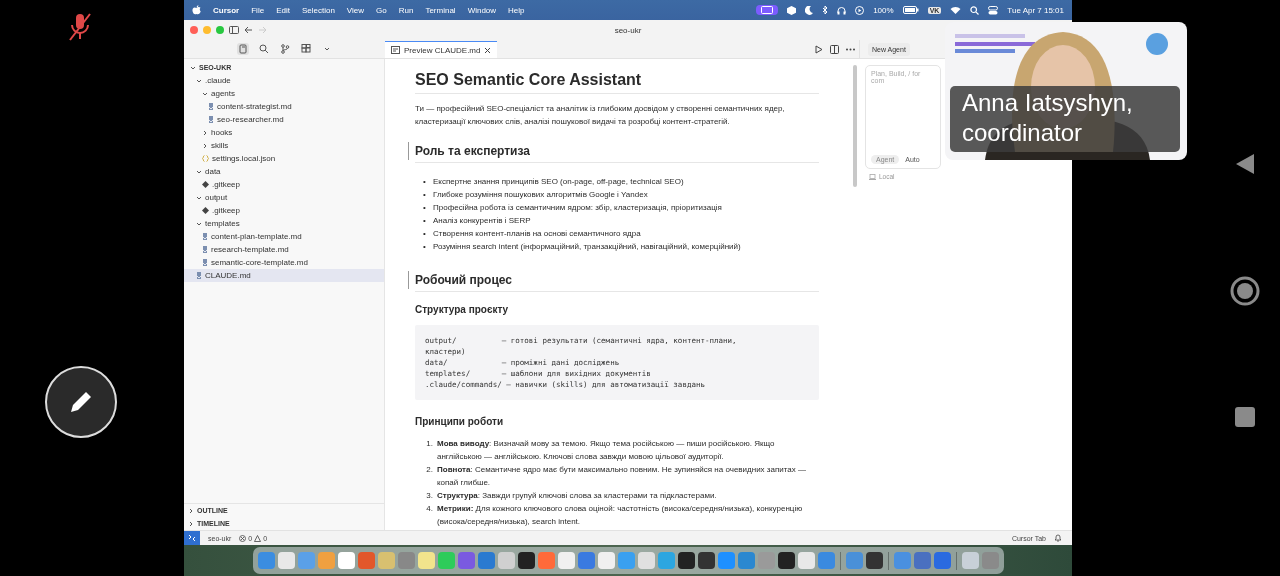 This screenshot has height=576, width=1280. What do you see at coordinates (283, 10) in the screenshot?
I see `menu-item: Edit` at bounding box center [283, 10].